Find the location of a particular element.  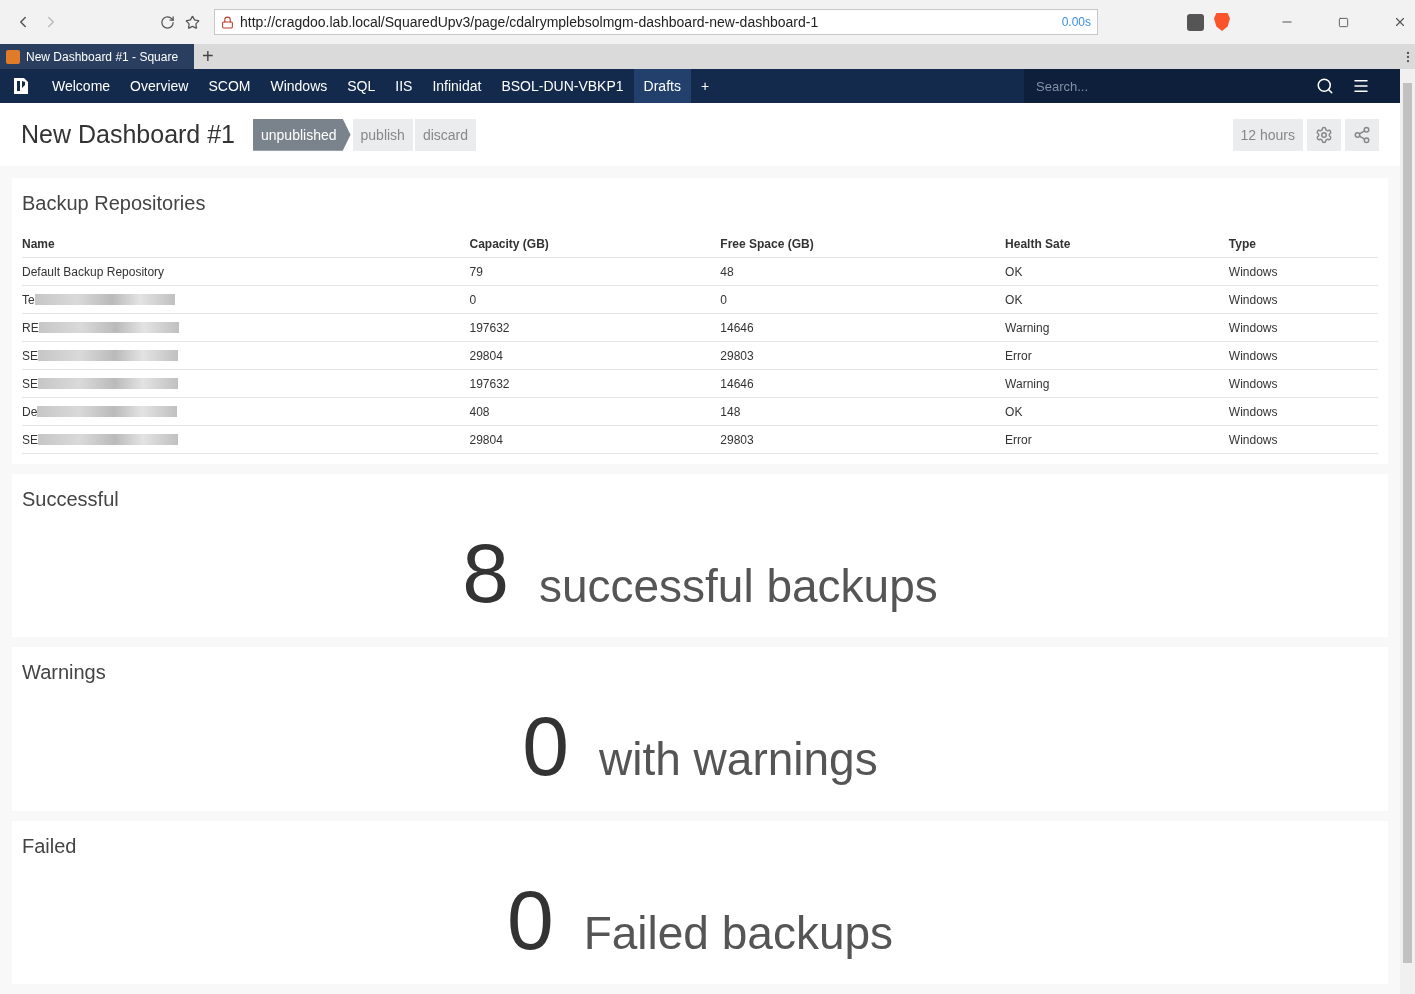

dashboard-title: New Dashboard #1 is located at coordinates (128, 135).